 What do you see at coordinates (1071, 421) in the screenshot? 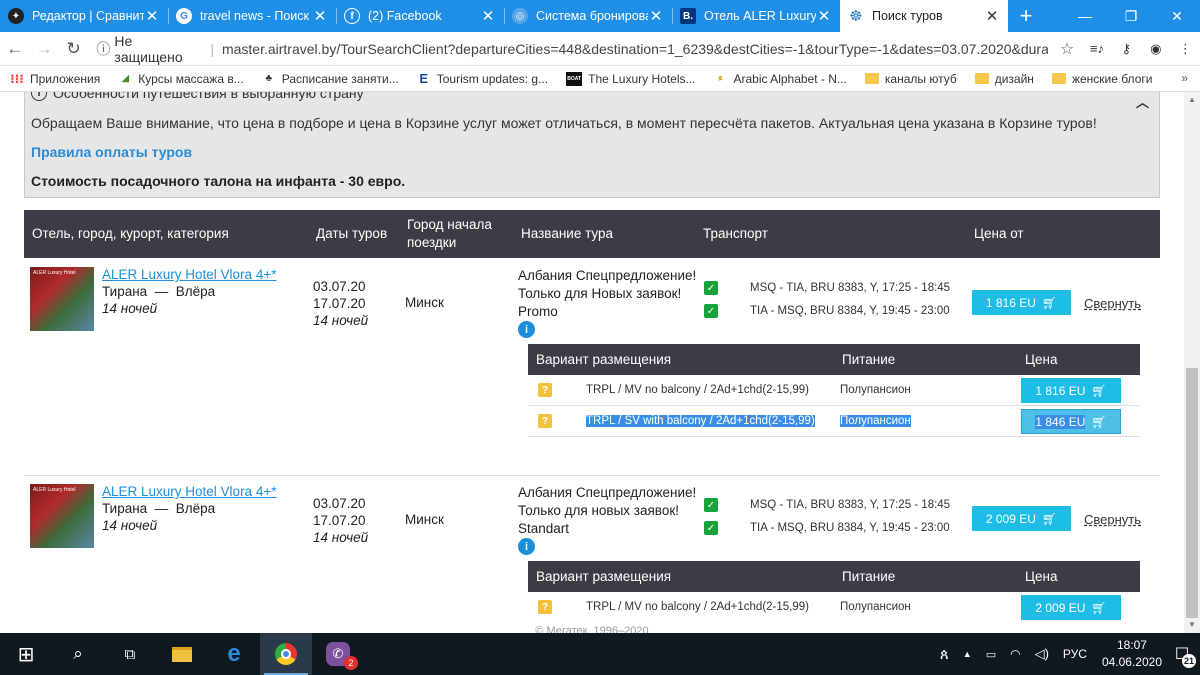
I see `option-price-button: 1 846 EU 🛒︎` at bounding box center [1071, 421].